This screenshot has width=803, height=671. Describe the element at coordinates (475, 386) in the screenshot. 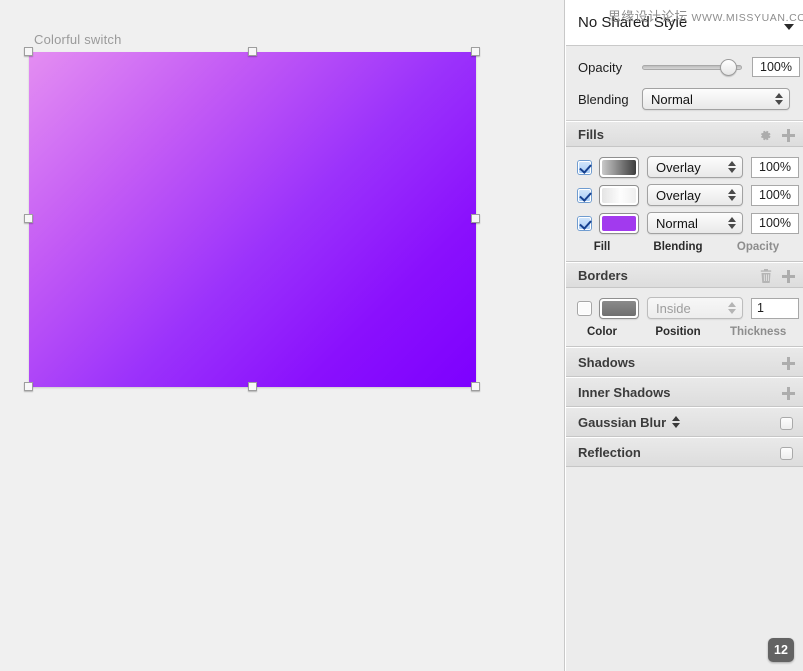

I see `resize-handle-bottom-right` at that location.